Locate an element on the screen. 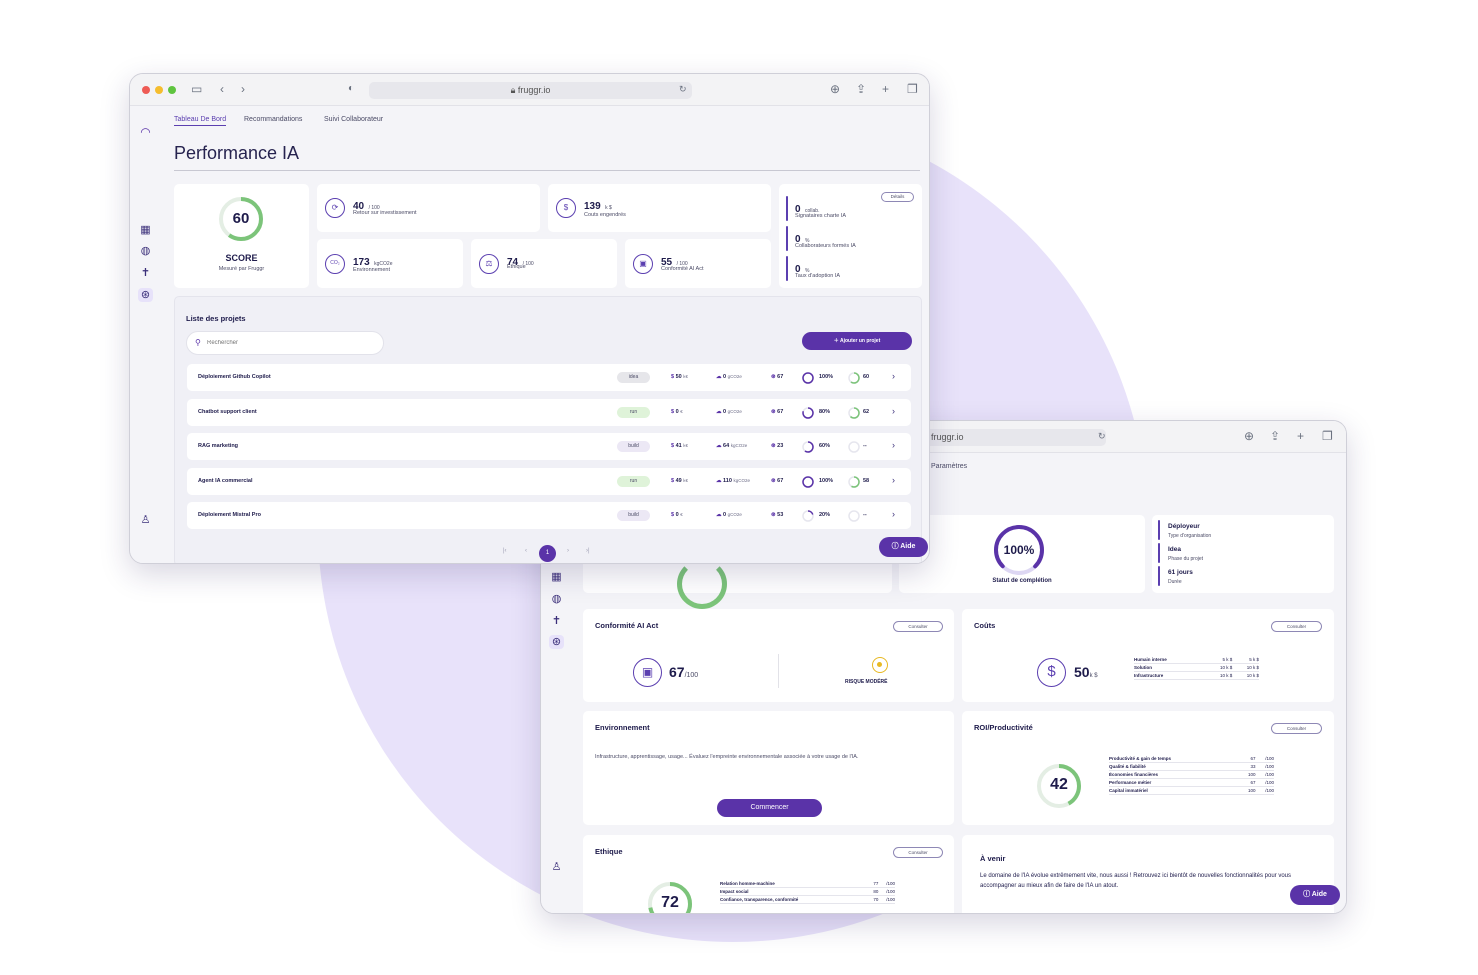 This screenshot has height=975, width=1478. zoom-window-dot is located at coordinates (172, 90).